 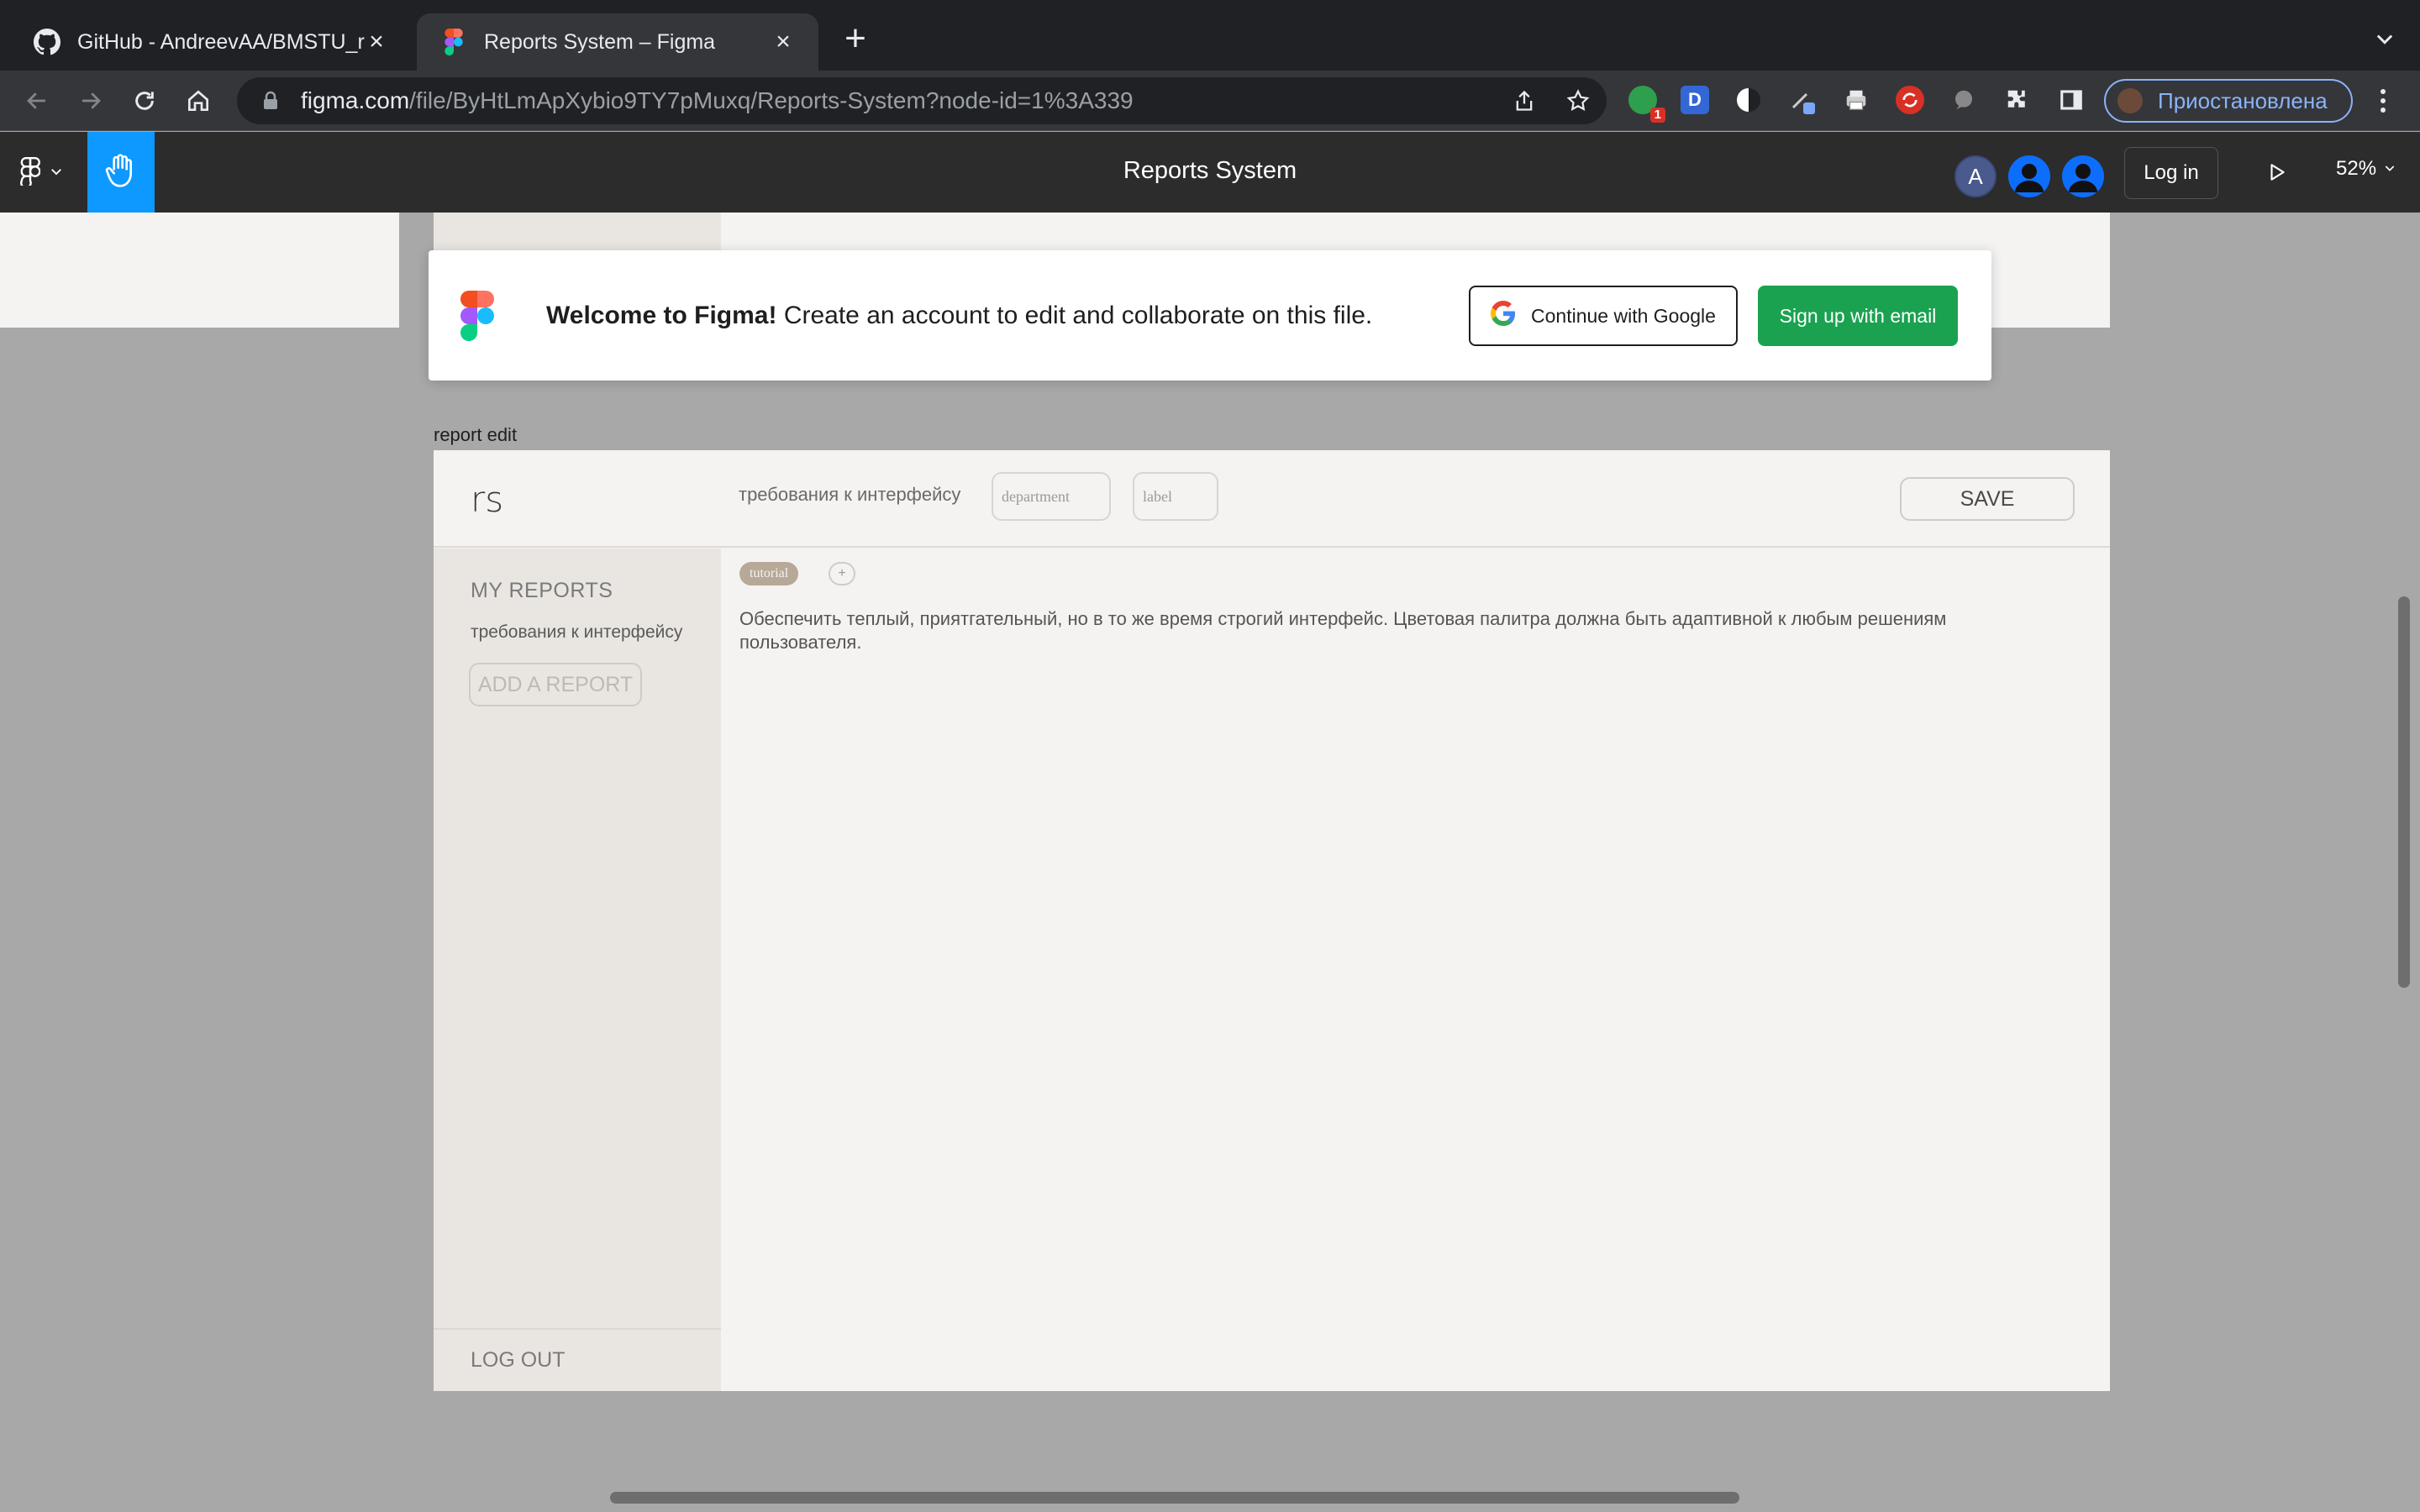 I want to click on avatar, so click(x=2130, y=100).